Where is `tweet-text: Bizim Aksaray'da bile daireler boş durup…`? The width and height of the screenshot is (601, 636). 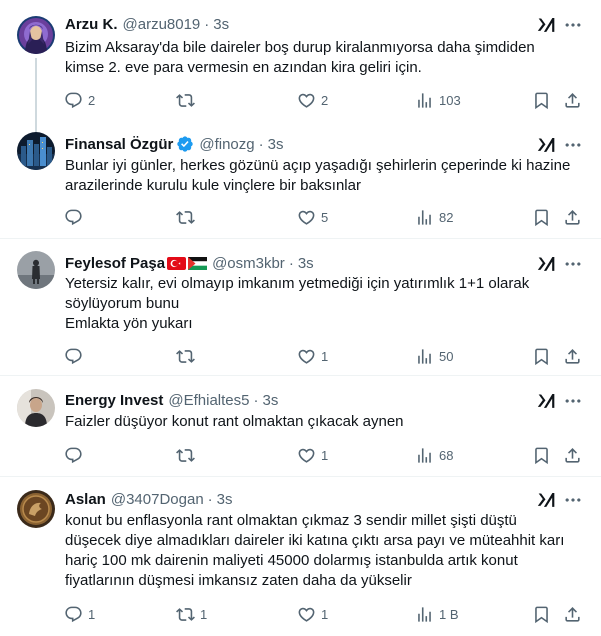 tweet-text: Bizim Aksaray'da bile daireler boş durup… is located at coordinates (325, 58).